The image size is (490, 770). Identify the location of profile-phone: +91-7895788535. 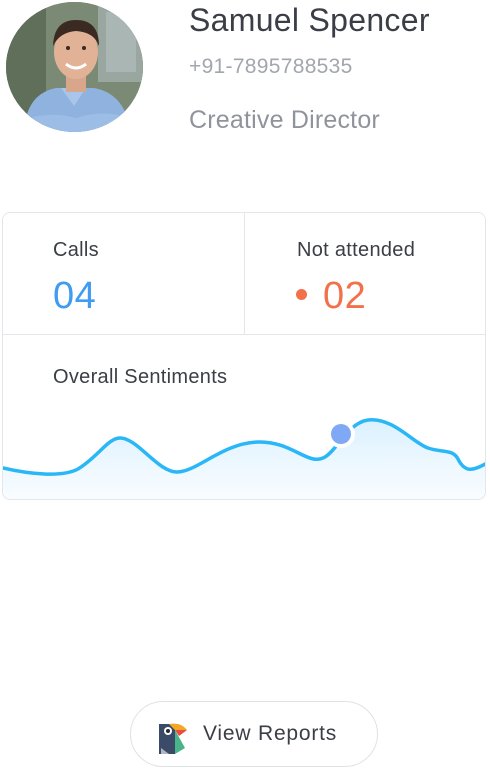
(271, 67).